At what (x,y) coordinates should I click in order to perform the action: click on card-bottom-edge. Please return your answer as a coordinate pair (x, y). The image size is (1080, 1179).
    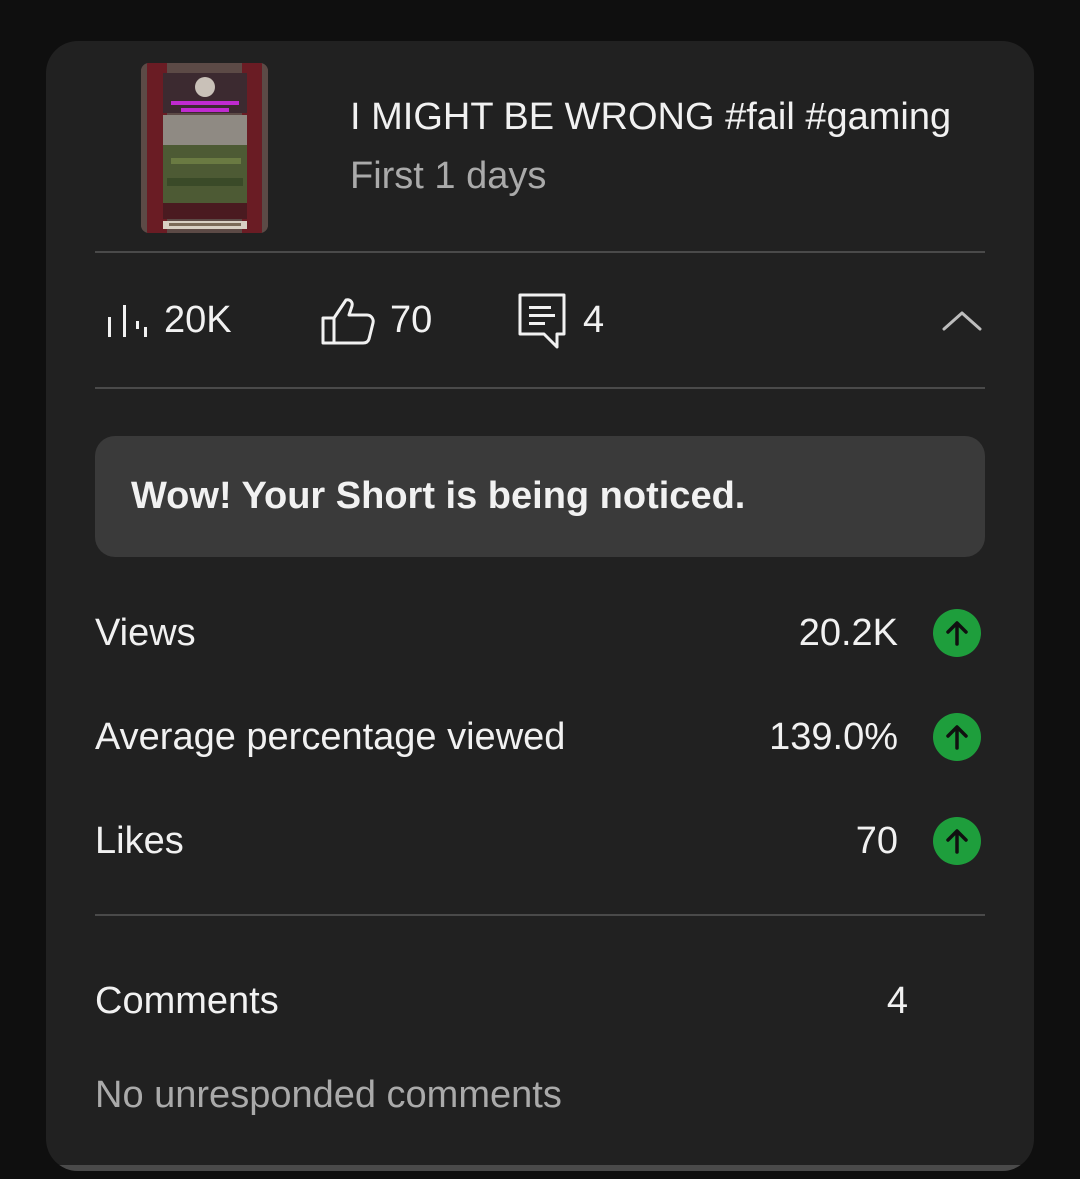
    Looking at the image, I should click on (540, 1168).